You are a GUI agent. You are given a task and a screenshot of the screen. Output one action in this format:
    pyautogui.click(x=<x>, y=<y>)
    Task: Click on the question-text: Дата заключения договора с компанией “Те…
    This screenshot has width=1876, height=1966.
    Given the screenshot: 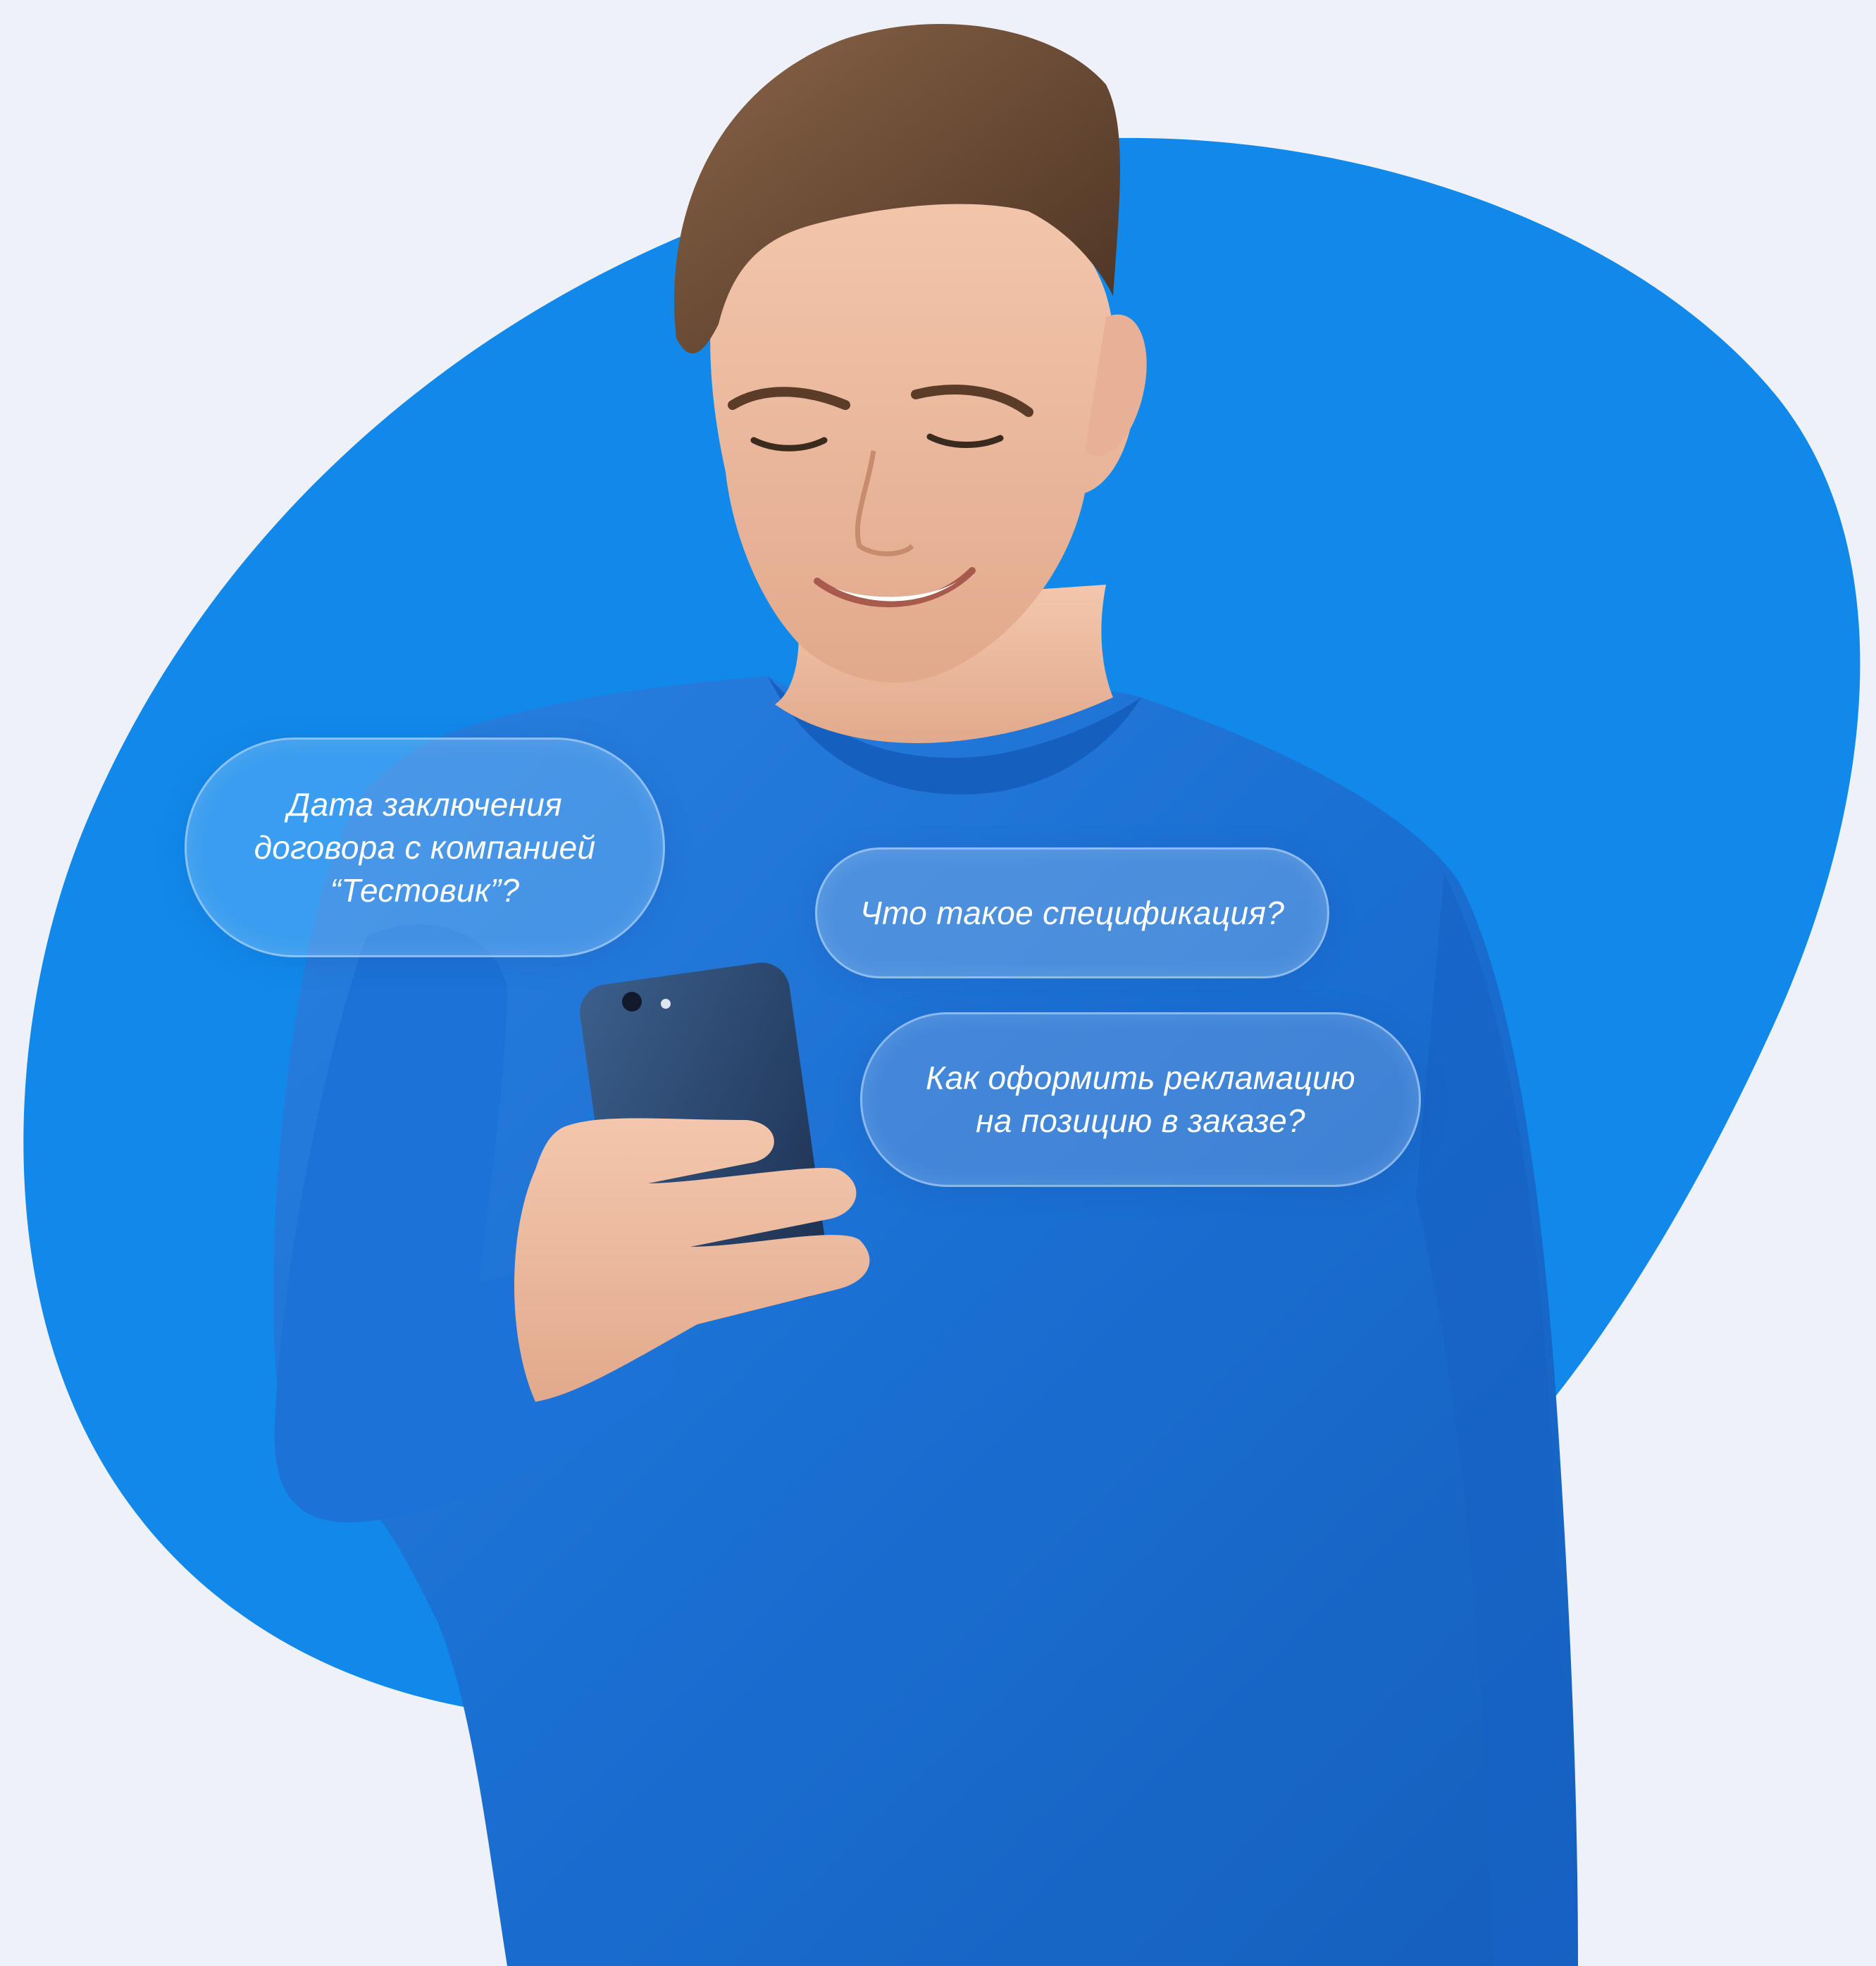 What is the action you would take?
    pyautogui.click(x=425, y=847)
    